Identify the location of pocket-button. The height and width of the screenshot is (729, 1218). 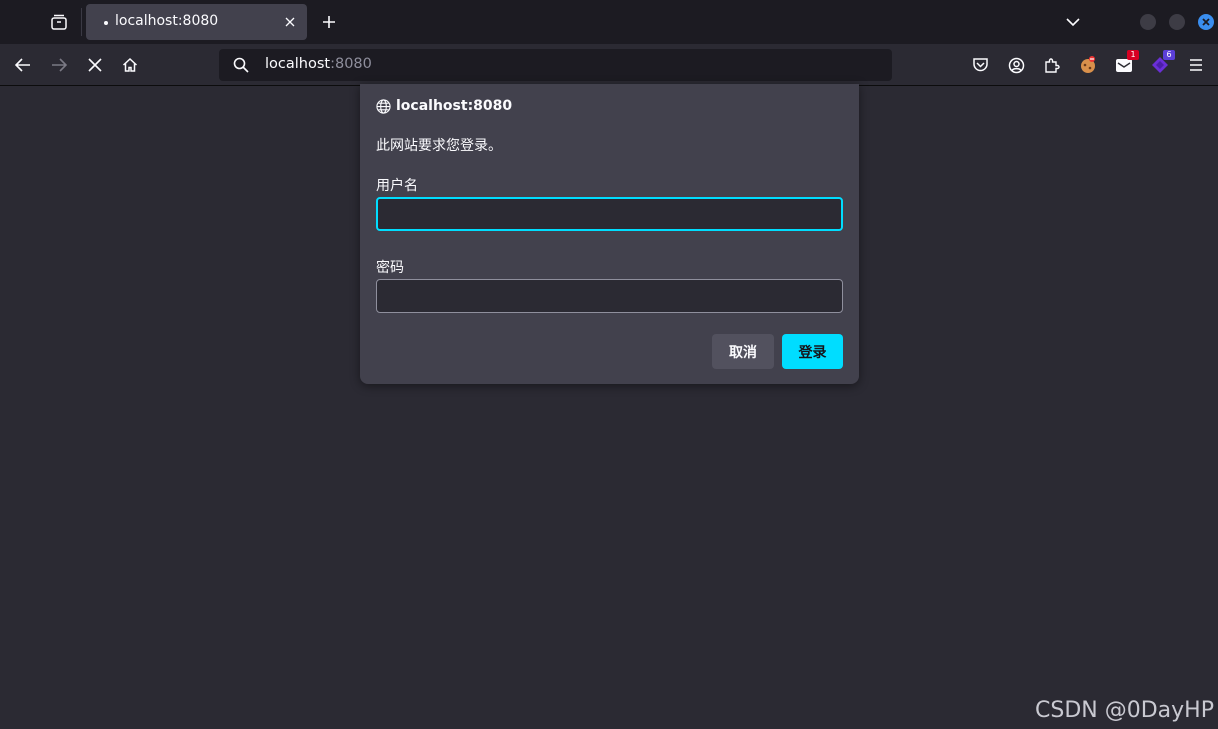
(980, 65).